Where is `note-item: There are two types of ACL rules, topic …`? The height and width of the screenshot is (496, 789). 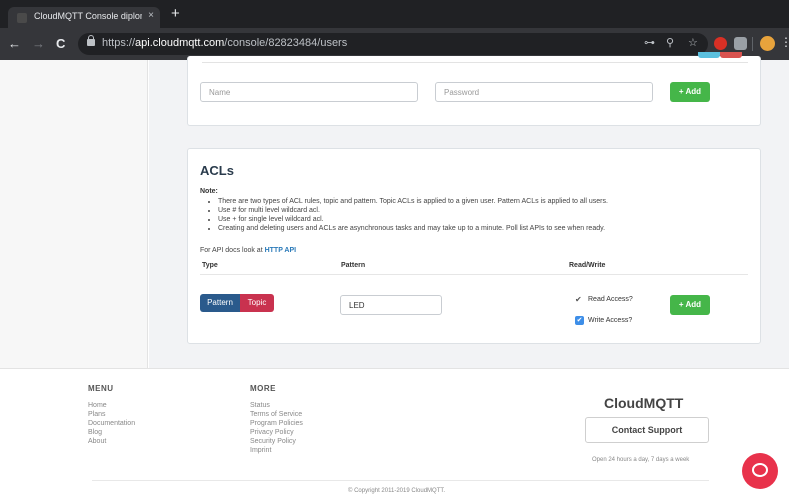
note-item: There are two types of ACL rules, topic … is located at coordinates (413, 201).